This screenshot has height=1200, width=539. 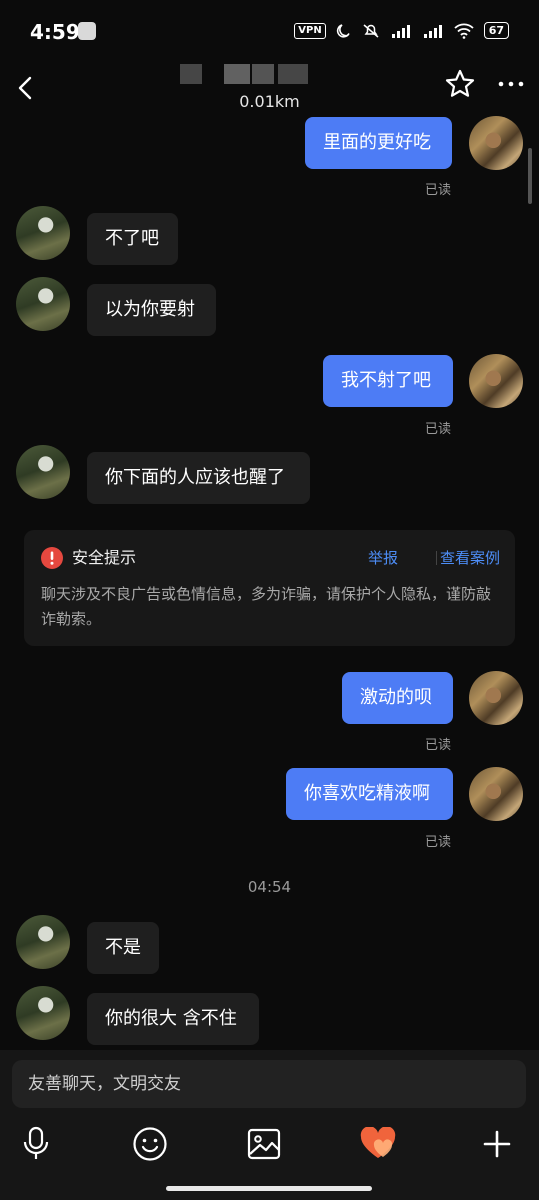 What do you see at coordinates (269, 92) in the screenshot?
I see `chat-header: 0.01km` at bounding box center [269, 92].